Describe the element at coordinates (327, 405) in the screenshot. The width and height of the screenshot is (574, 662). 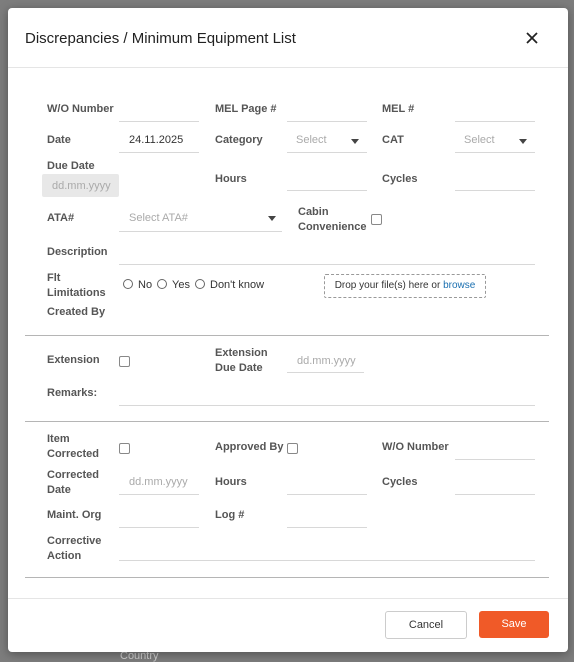
I see `remarks-input` at that location.